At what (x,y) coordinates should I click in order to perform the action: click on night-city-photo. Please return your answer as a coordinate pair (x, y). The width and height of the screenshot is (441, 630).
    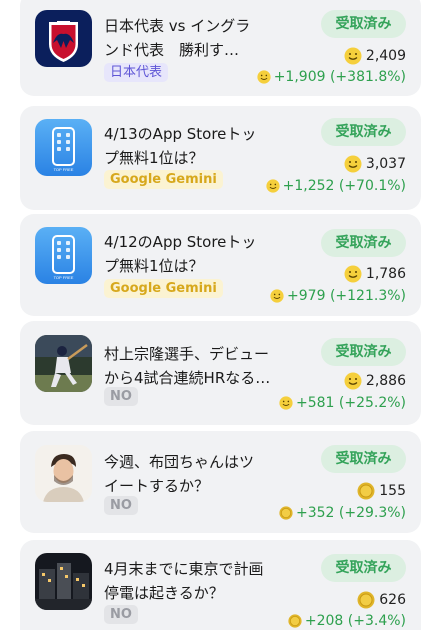
    Looking at the image, I should click on (63, 581).